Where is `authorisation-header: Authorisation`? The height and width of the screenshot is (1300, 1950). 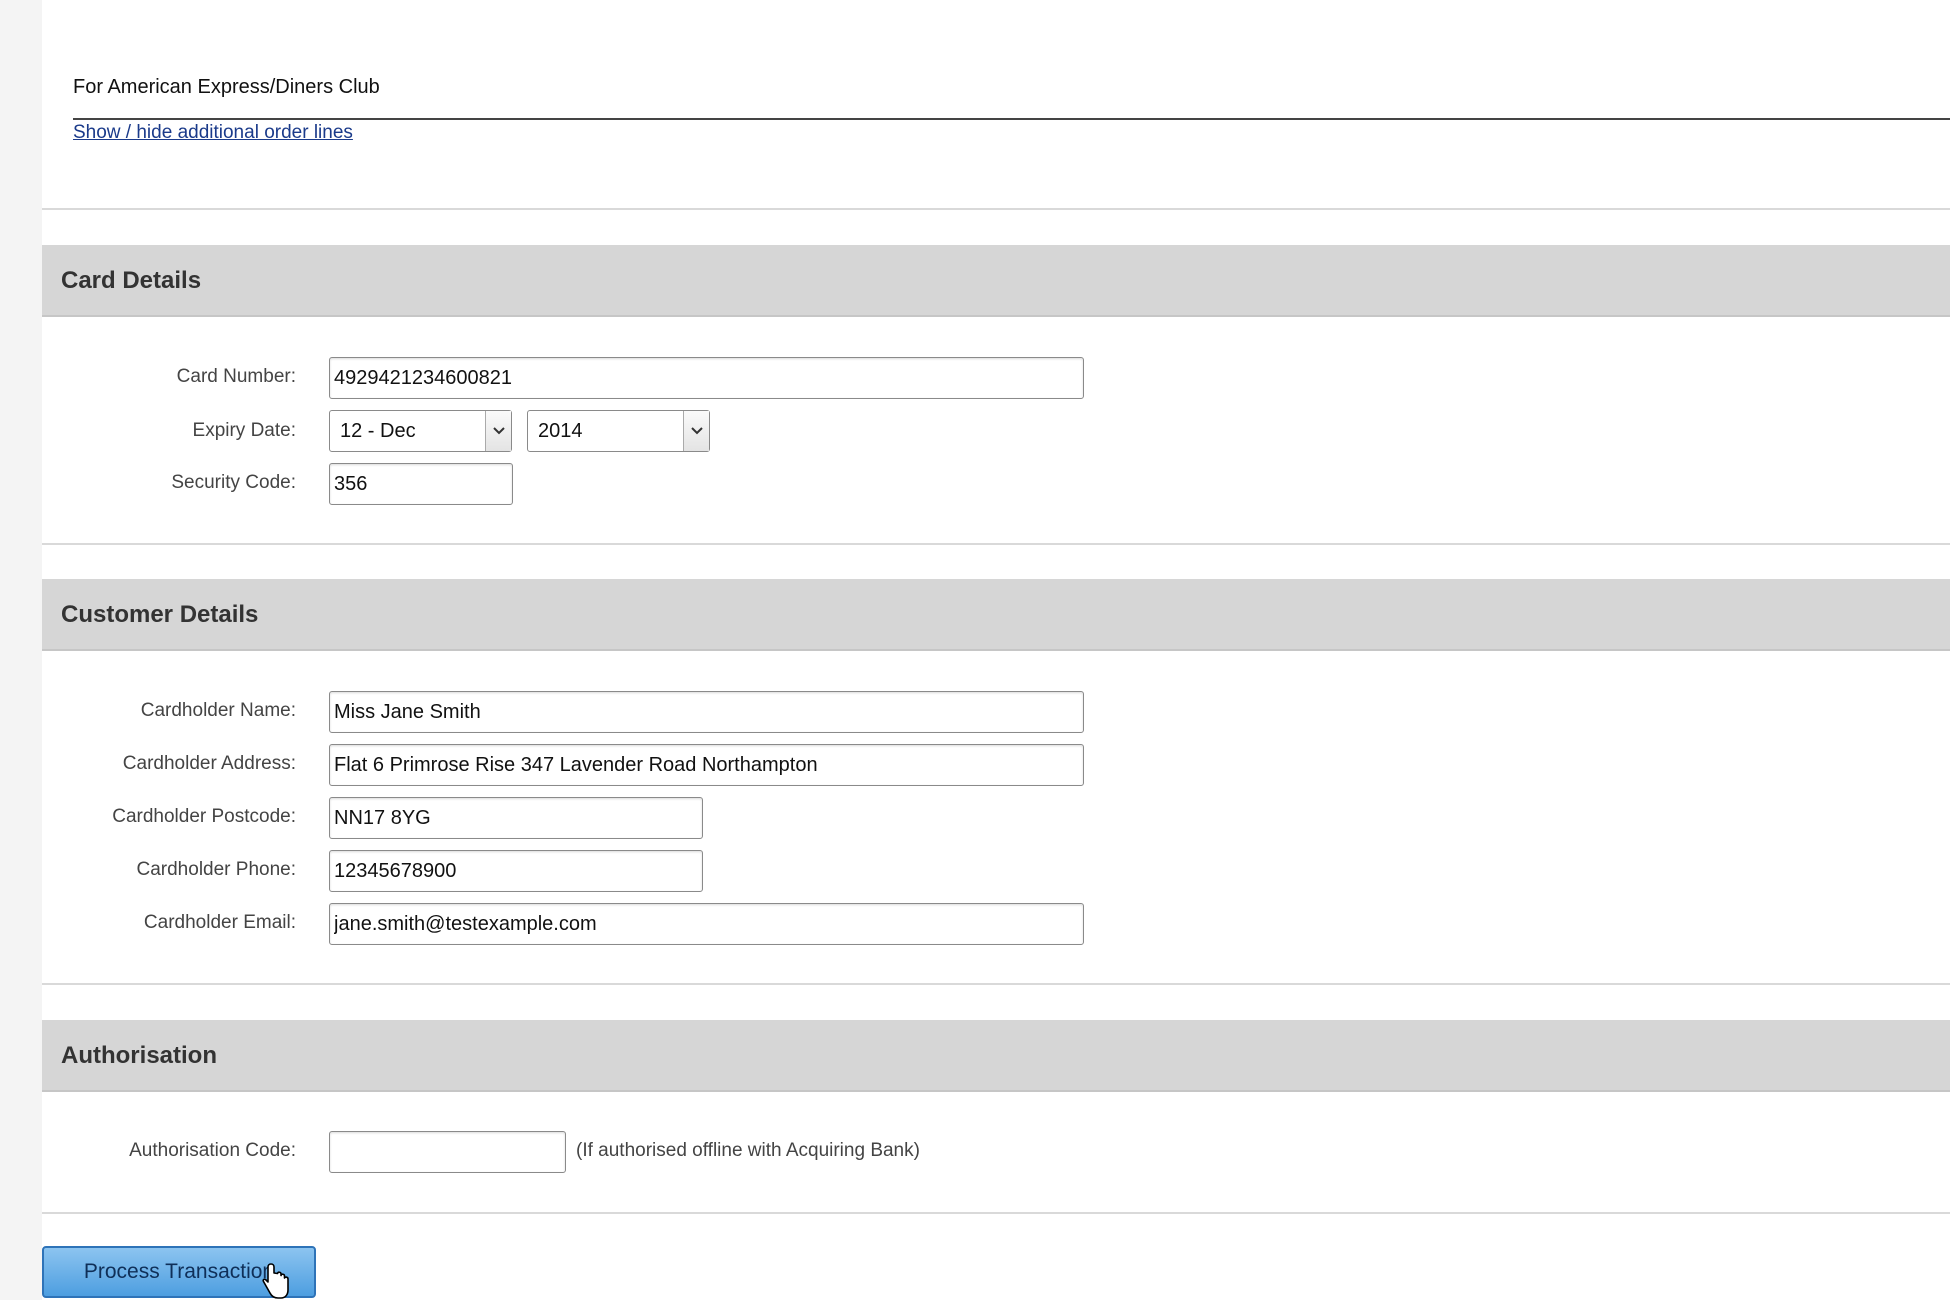
authorisation-header: Authorisation is located at coordinates (996, 1056).